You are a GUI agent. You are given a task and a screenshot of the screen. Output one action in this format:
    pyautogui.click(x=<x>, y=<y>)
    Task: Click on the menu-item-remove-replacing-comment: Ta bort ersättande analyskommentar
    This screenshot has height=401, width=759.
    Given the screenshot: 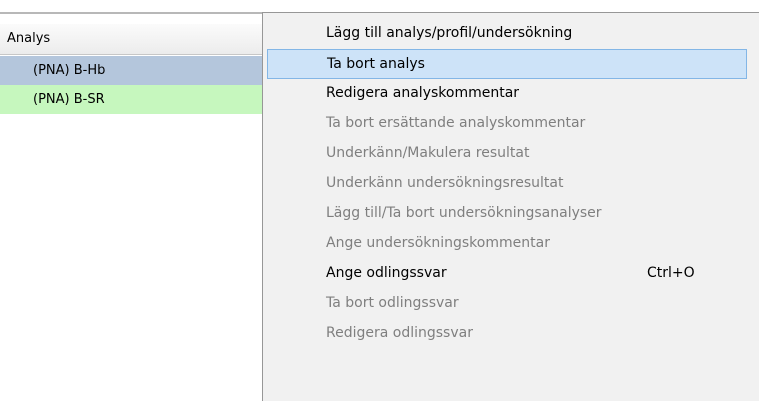 What is the action you would take?
    pyautogui.click(x=507, y=124)
    